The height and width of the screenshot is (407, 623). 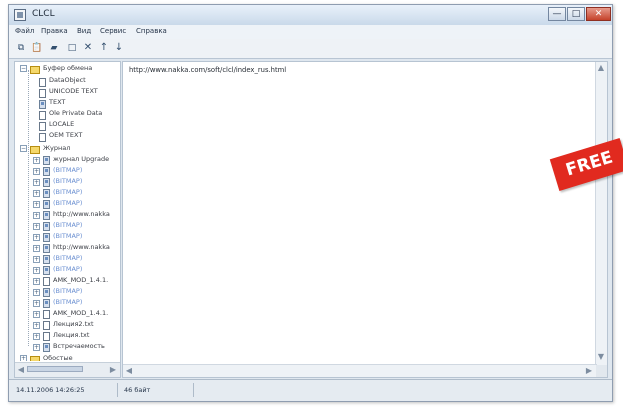 I want to click on tree-item-journal-5: http://www.nakka, so click(x=81, y=214).